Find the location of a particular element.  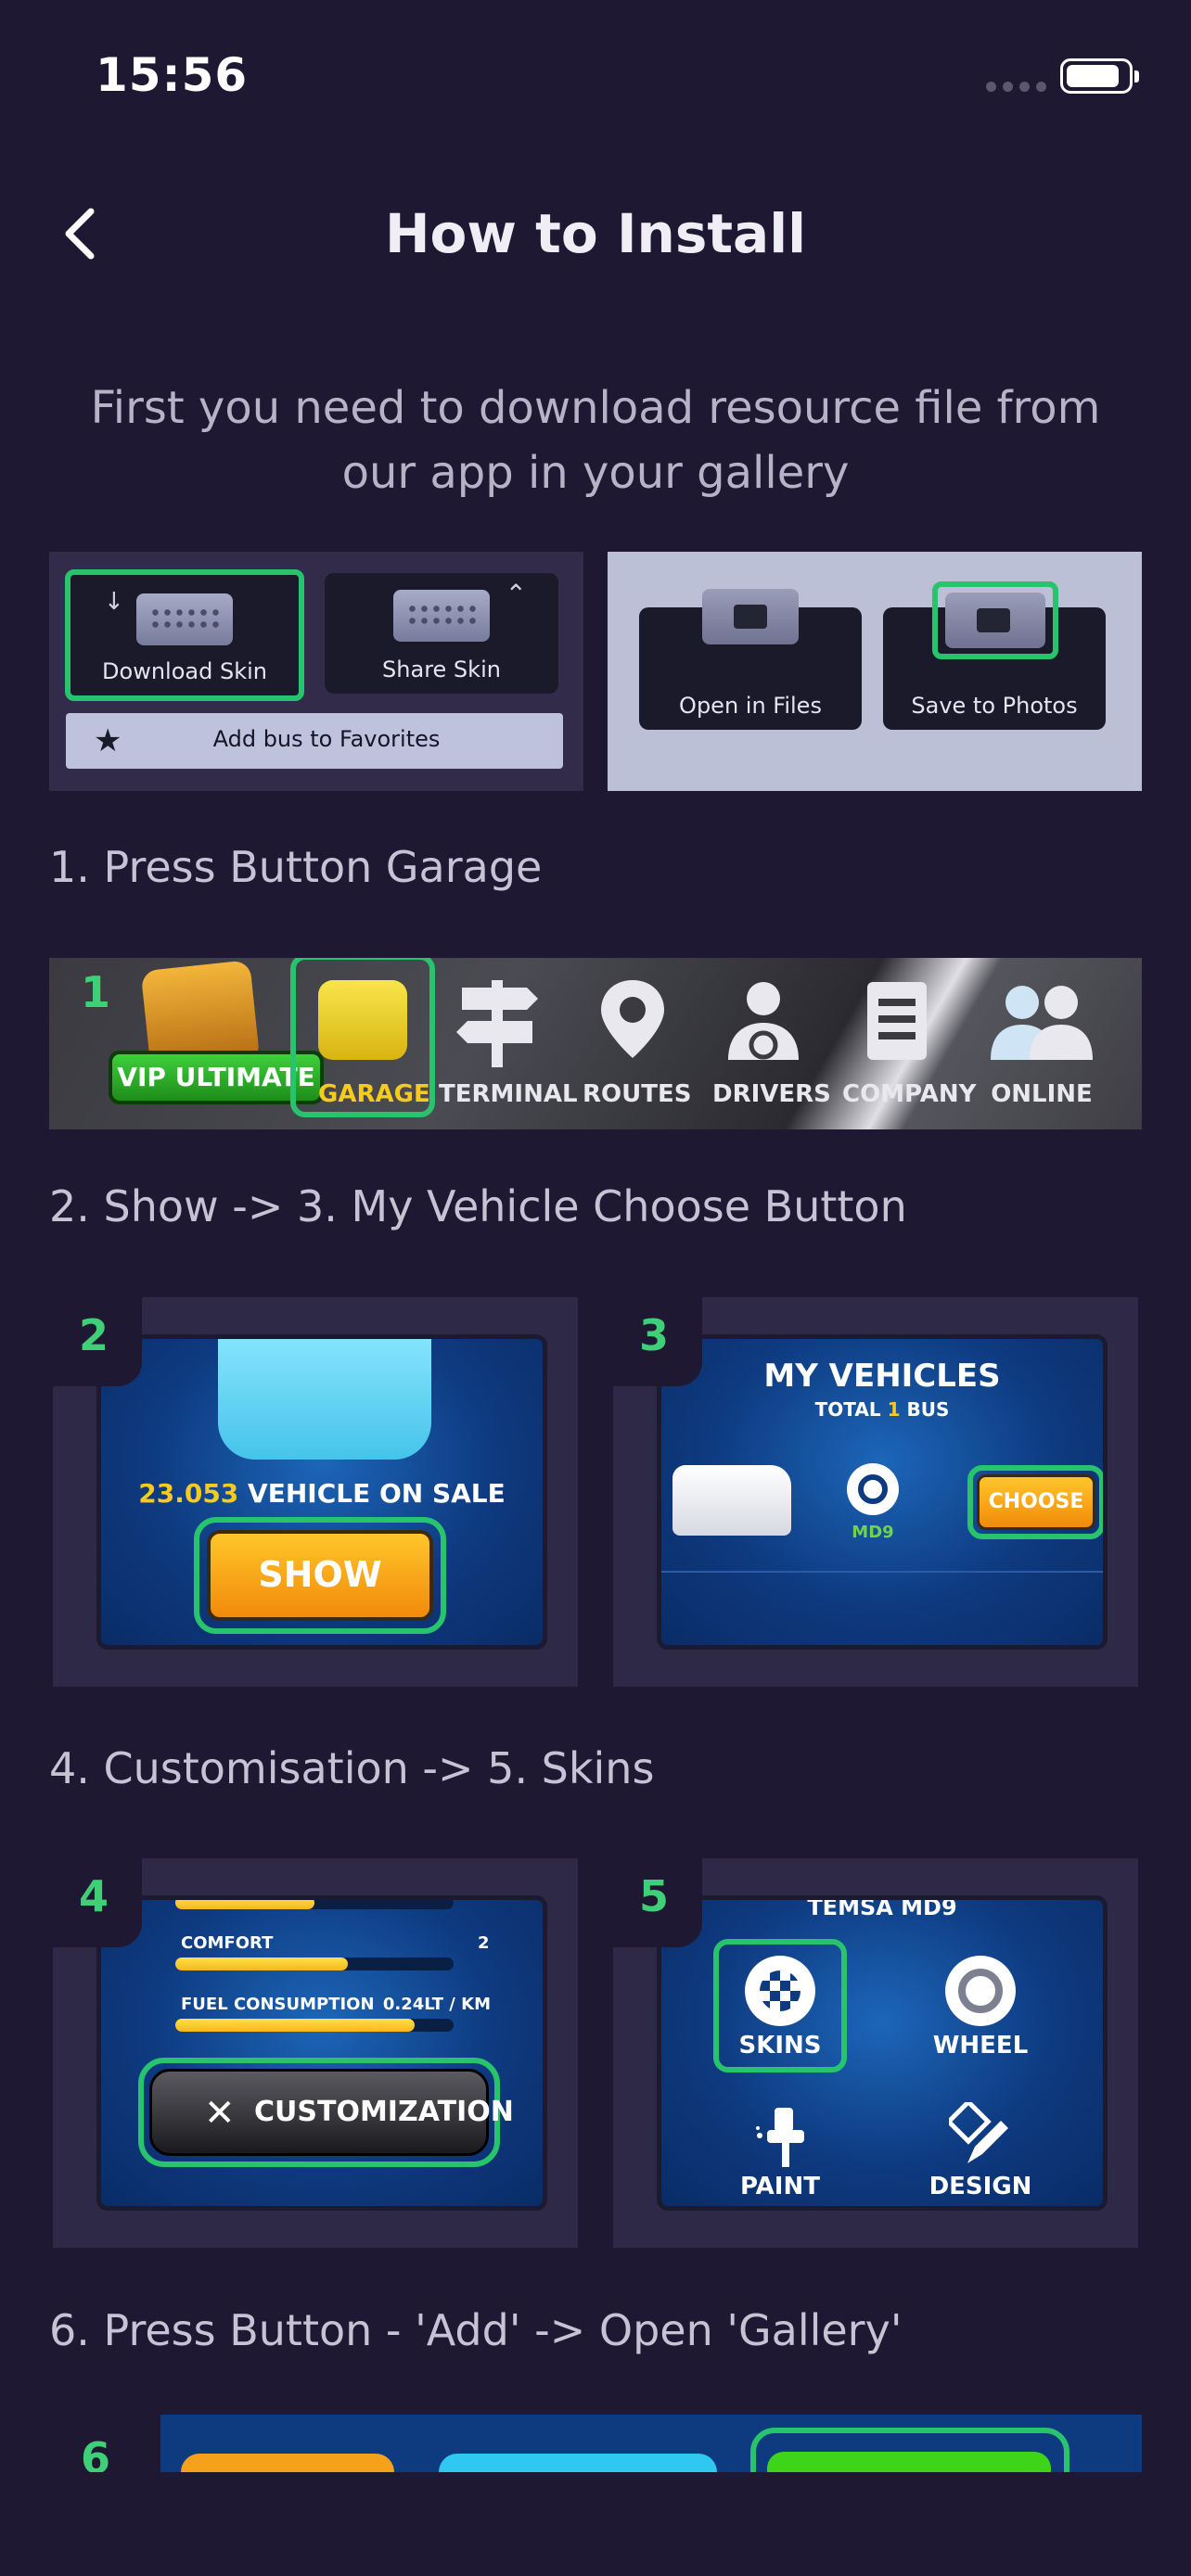

game-screen: TEMSA MD9 SKINS WHEEL PAINT DESIGN is located at coordinates (882, 2053).